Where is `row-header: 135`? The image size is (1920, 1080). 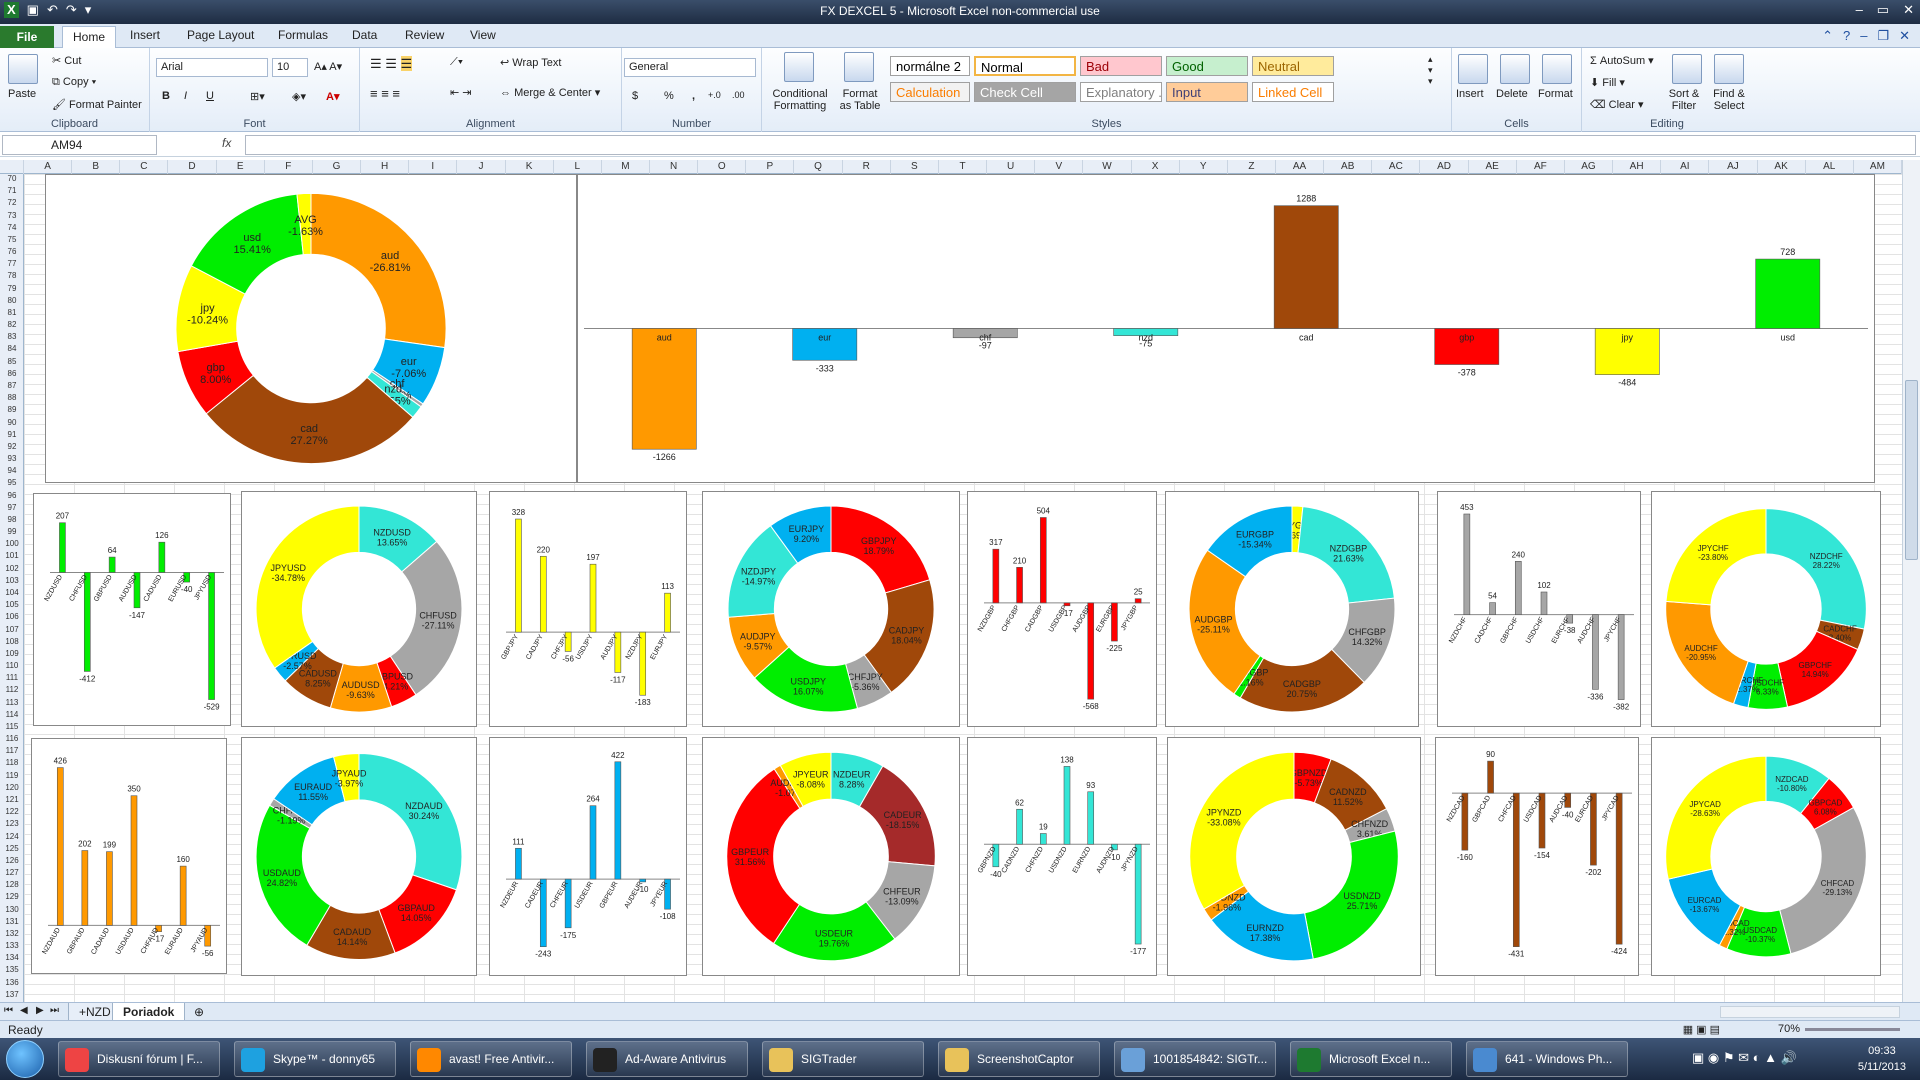 row-header: 135 is located at coordinates (12, 971).